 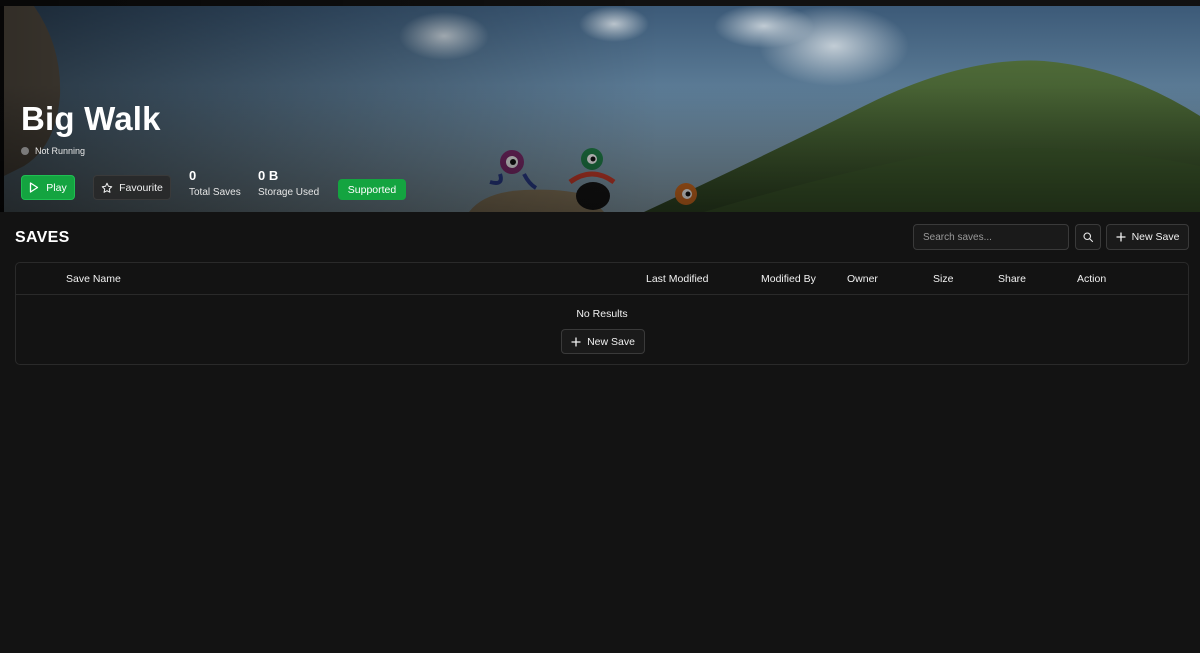 What do you see at coordinates (991, 237) in the screenshot?
I see `search-saves-input` at bounding box center [991, 237].